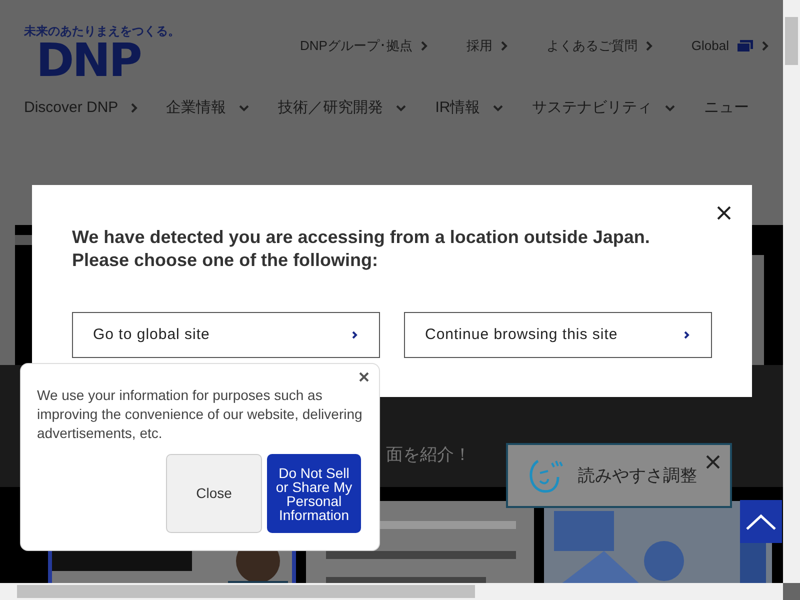 This screenshot has height=600, width=800. What do you see at coordinates (428, 455) in the screenshot?
I see `section-heading: 面を紹介！` at bounding box center [428, 455].